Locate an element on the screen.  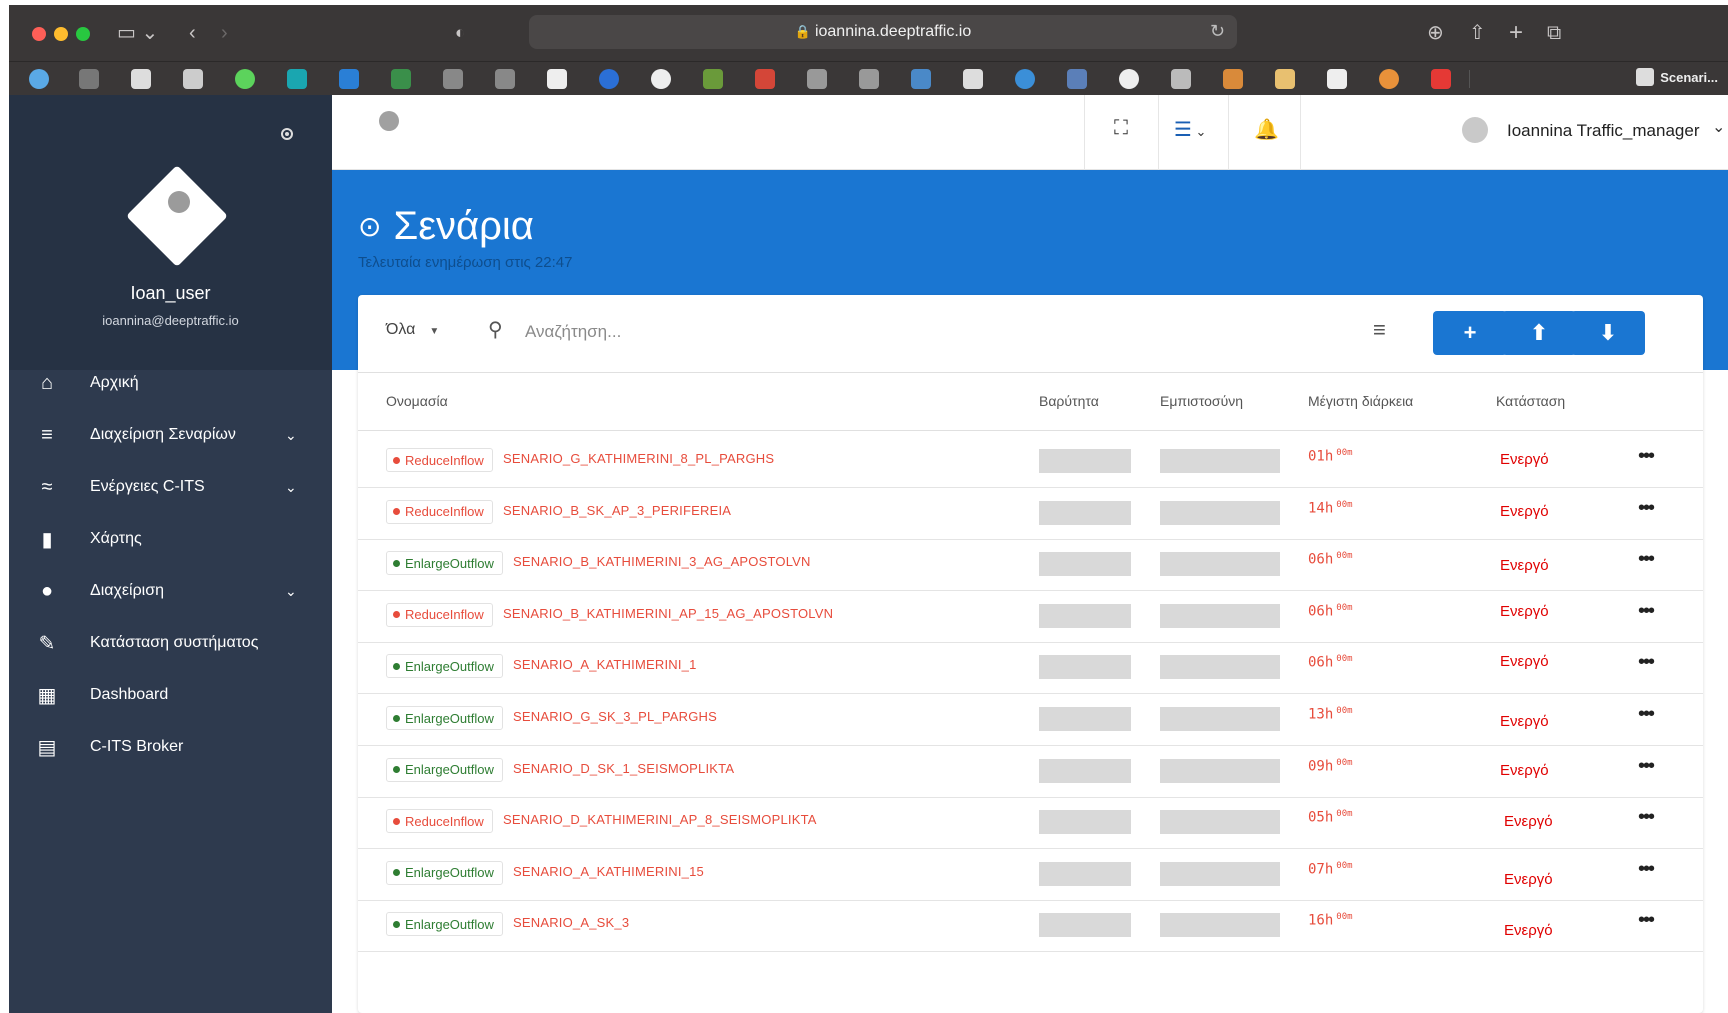
scenario-name: SENARIO_B_KATHIMERINI_AP_15_AG_APOSTOLVN is located at coordinates (668, 613).